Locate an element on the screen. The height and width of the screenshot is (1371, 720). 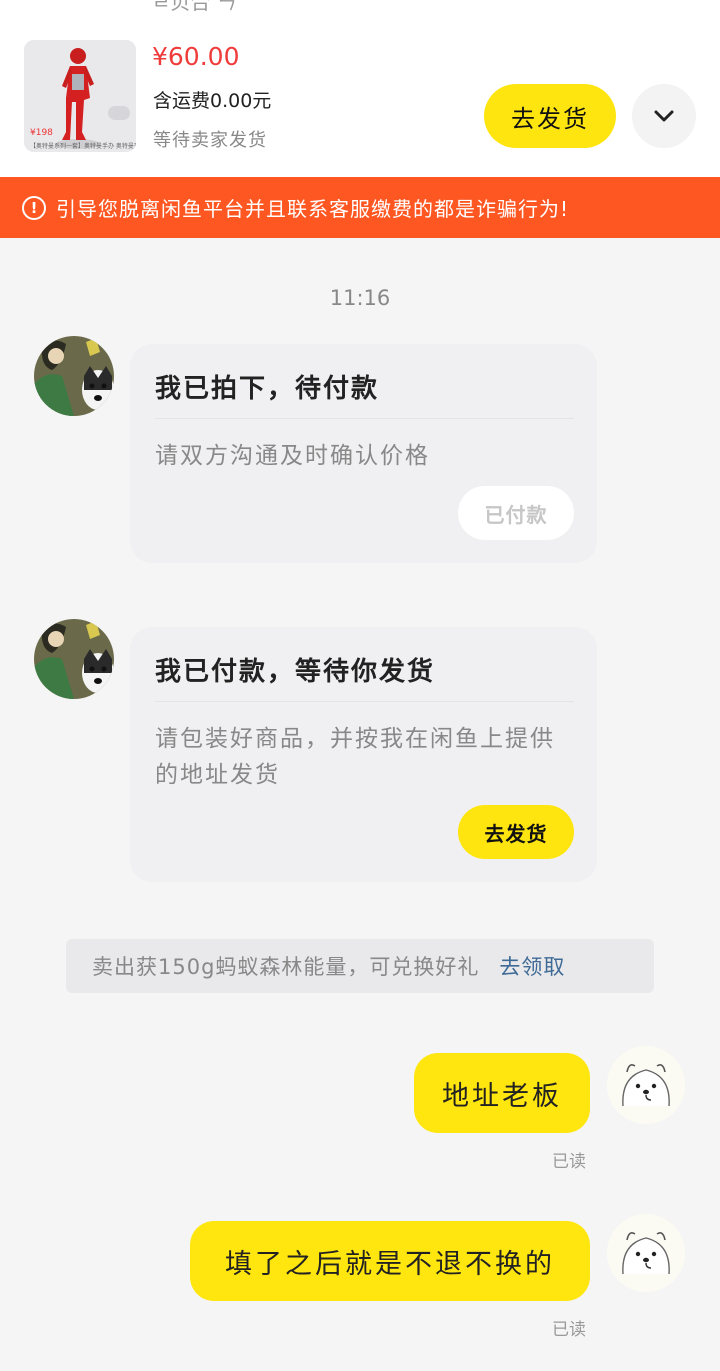
shipping-fee: 含运费0.00元 is located at coordinates (212, 101).